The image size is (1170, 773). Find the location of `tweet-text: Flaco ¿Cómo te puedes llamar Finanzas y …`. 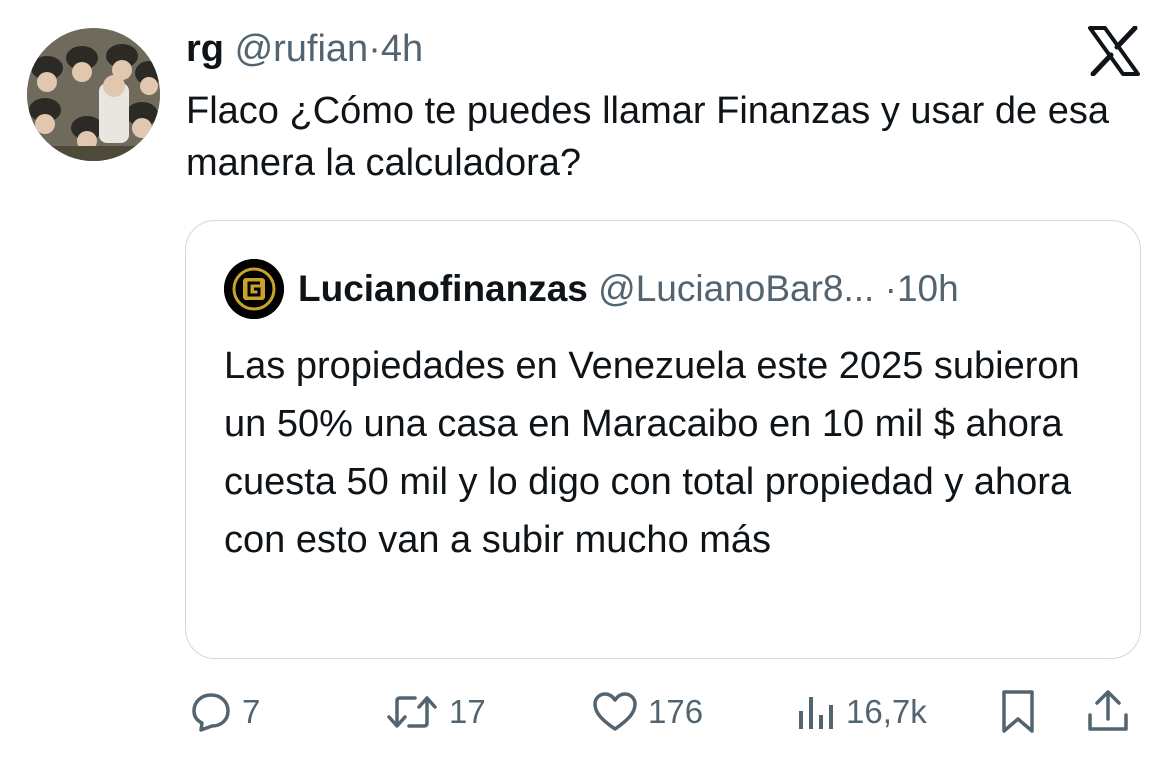

tweet-text: Flaco ¿Cómo te puedes llamar Finanzas y … is located at coordinates (647, 137).